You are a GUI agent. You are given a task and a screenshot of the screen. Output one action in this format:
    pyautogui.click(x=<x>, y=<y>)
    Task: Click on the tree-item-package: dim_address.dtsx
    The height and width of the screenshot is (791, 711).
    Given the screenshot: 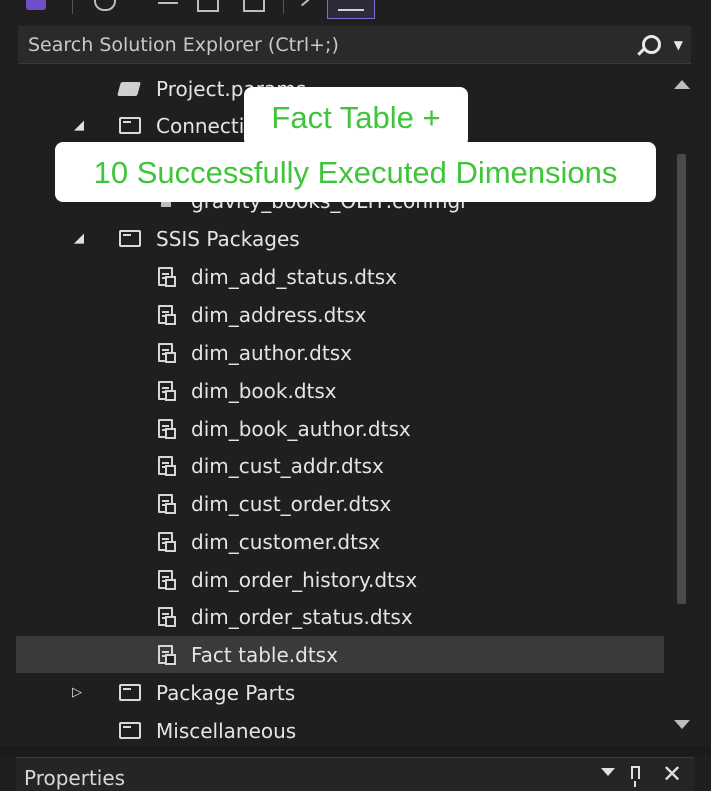 What is the action you would take?
    pyautogui.click(x=340, y=314)
    